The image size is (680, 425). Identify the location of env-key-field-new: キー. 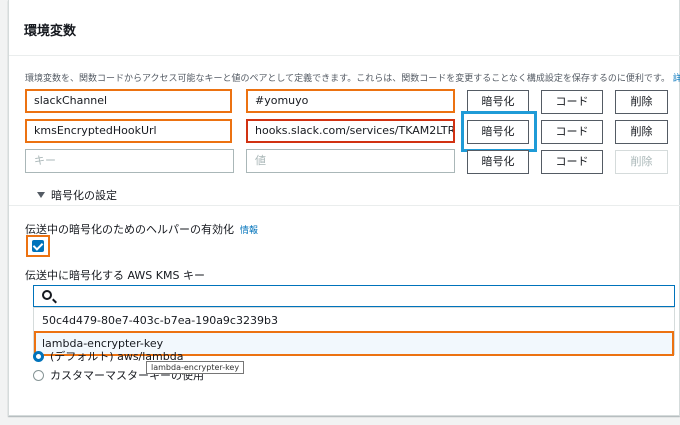
(129, 161).